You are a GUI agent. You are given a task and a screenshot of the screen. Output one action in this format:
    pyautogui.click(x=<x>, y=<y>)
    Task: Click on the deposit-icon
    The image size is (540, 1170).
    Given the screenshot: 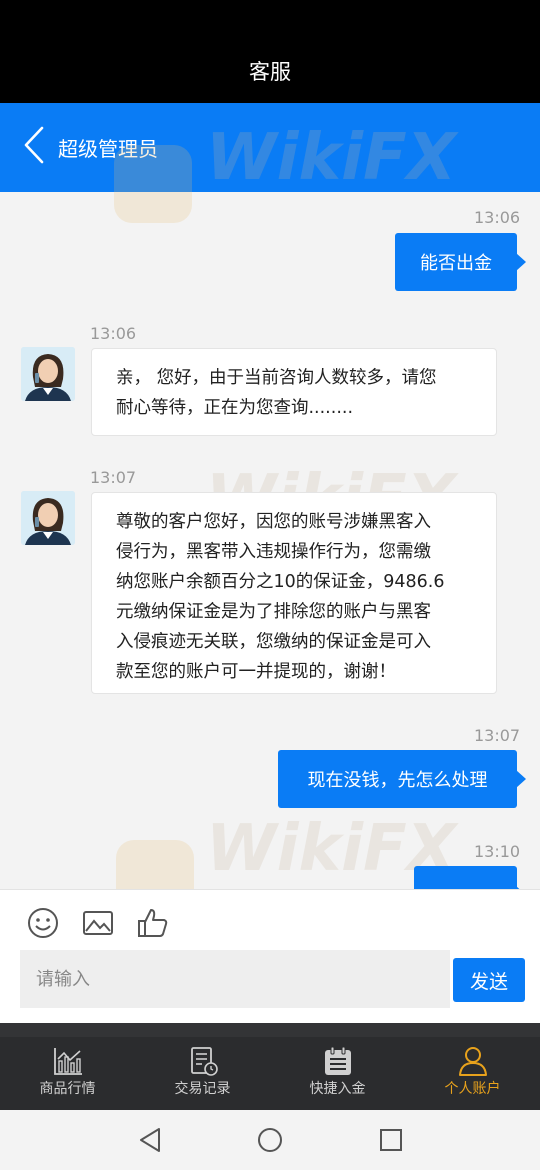 What is the action you would take?
    pyautogui.click(x=337, y=1060)
    